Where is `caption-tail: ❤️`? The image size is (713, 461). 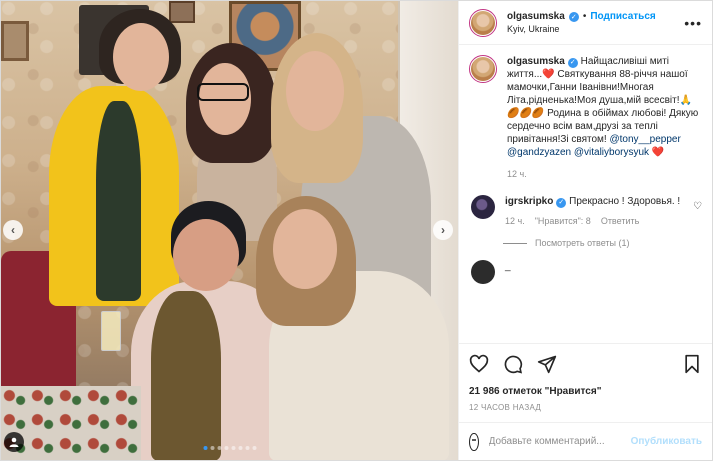 caption-tail: ❤️ is located at coordinates (657, 152).